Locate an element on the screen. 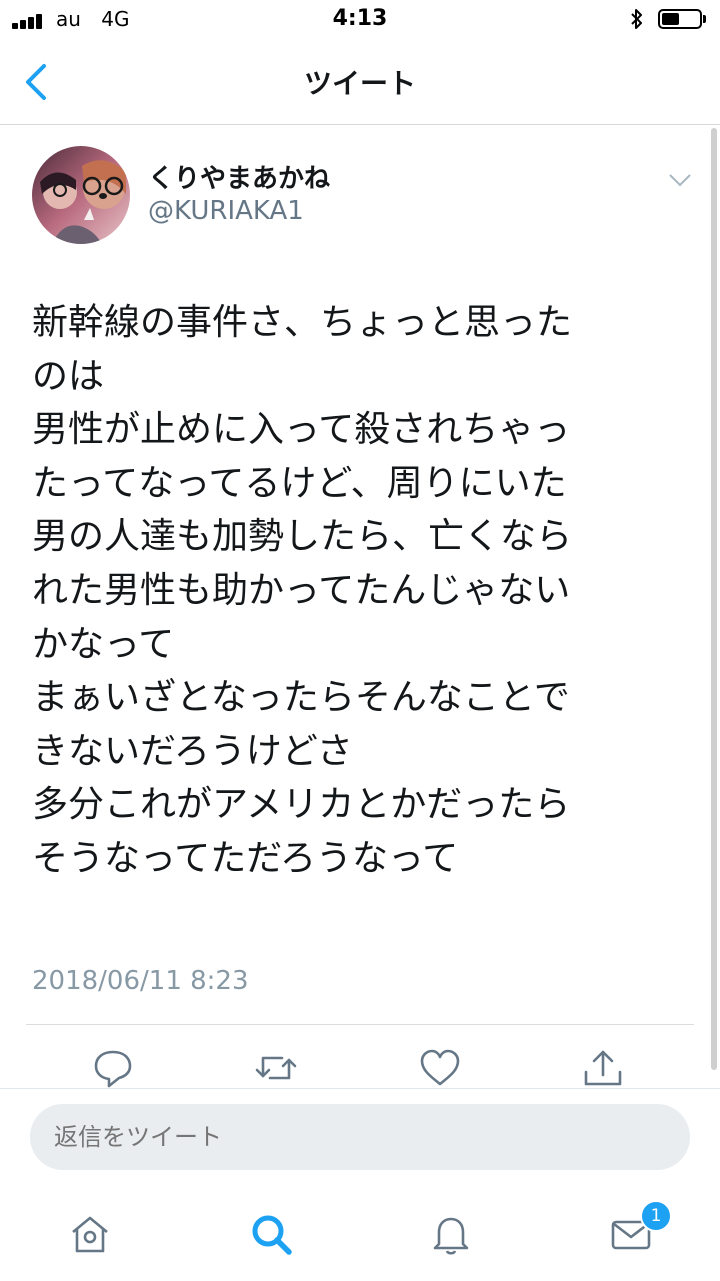 The width and height of the screenshot is (720, 1281). tweet-line: 男の人達も加勢したら、亡くなら is located at coordinates (302, 537).